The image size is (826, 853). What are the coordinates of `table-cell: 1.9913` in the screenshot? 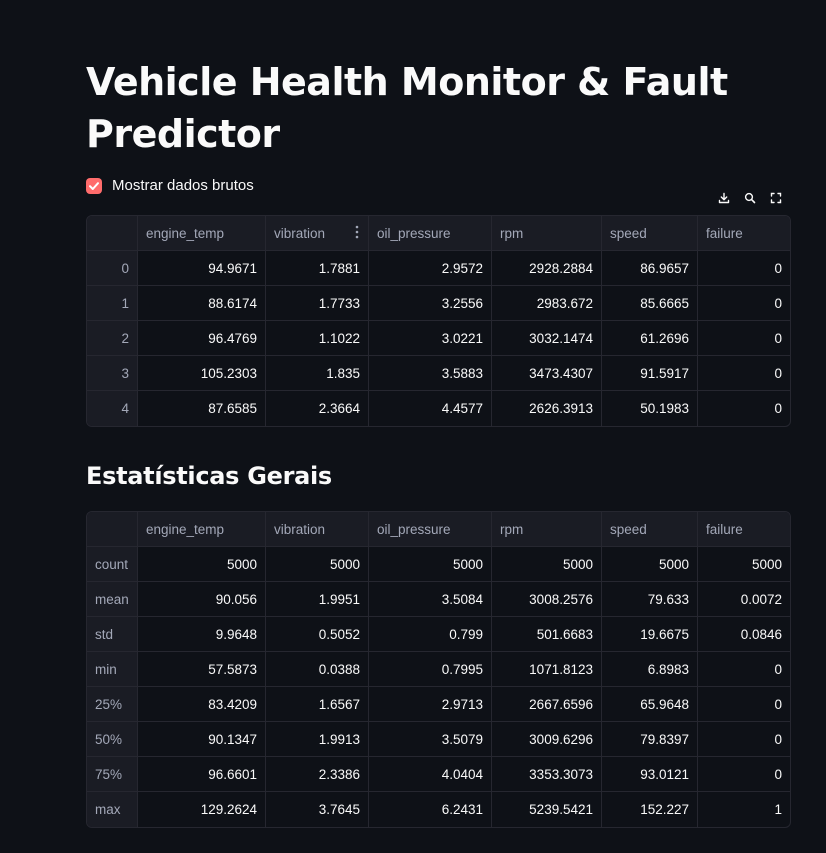 It's located at (317, 739).